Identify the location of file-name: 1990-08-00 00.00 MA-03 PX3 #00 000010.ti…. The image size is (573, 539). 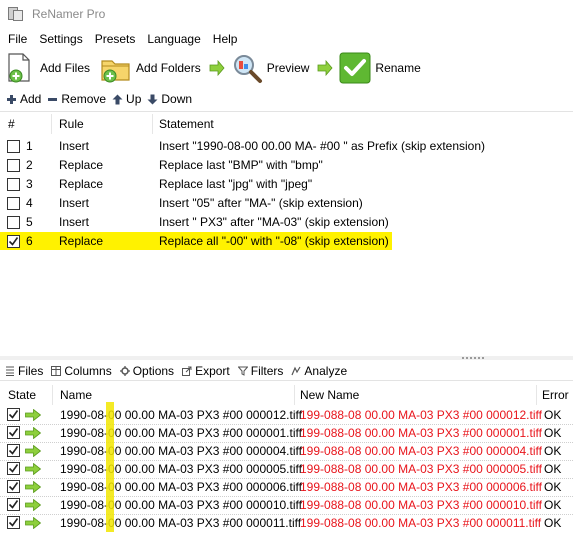
(181, 505).